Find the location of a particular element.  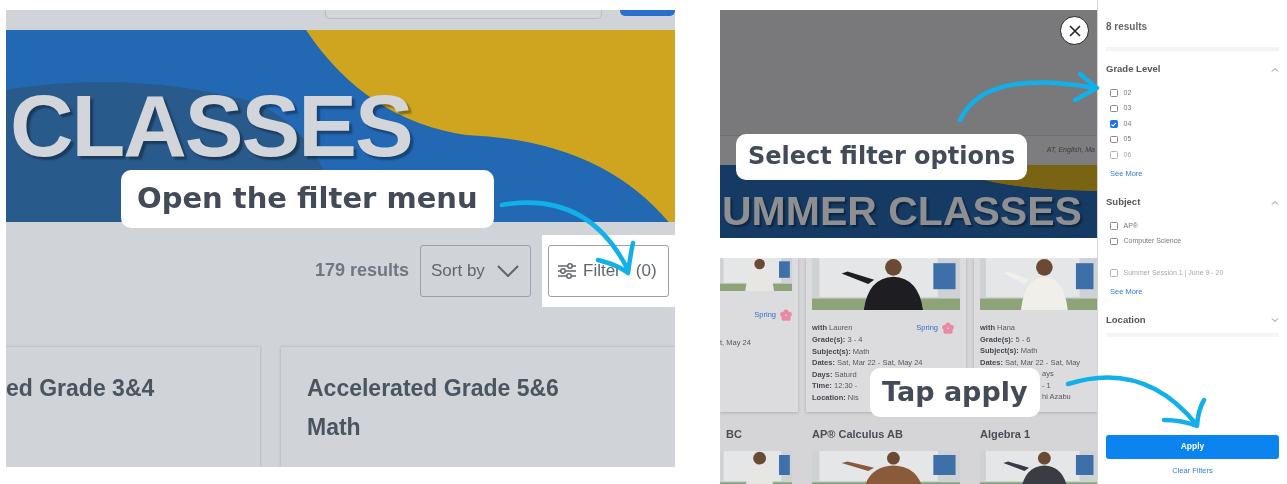

banner-title: UMMER CLASSES is located at coordinates (902, 211).